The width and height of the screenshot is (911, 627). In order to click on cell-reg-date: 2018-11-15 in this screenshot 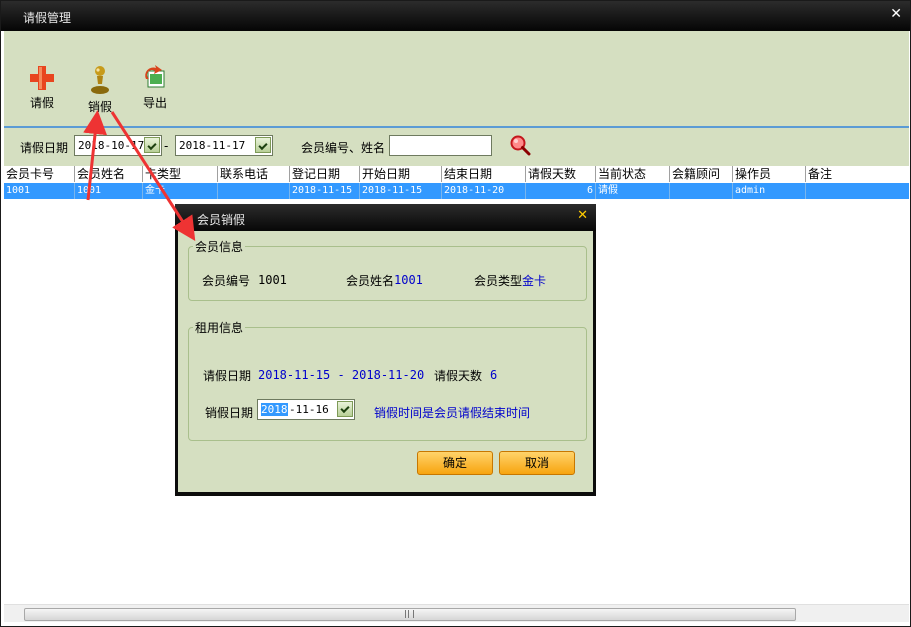, I will do `click(325, 191)`.